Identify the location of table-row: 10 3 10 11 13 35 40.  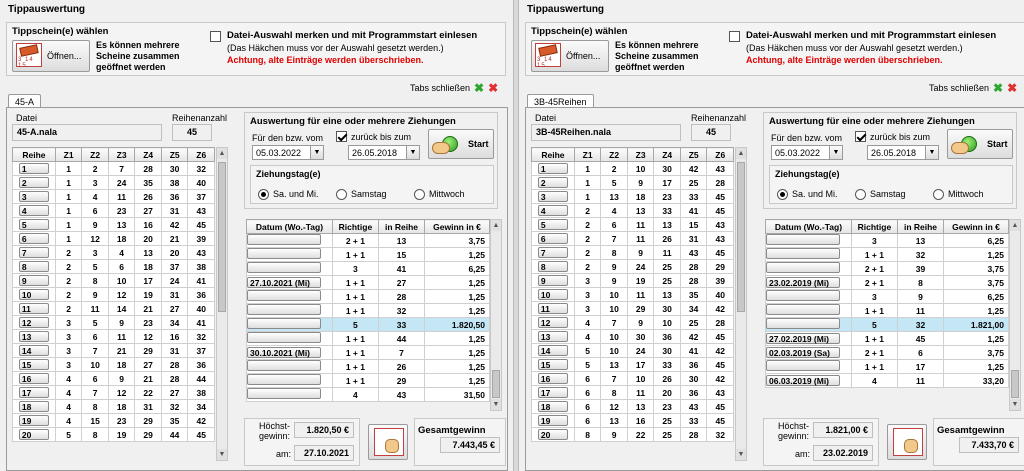
(632, 294).